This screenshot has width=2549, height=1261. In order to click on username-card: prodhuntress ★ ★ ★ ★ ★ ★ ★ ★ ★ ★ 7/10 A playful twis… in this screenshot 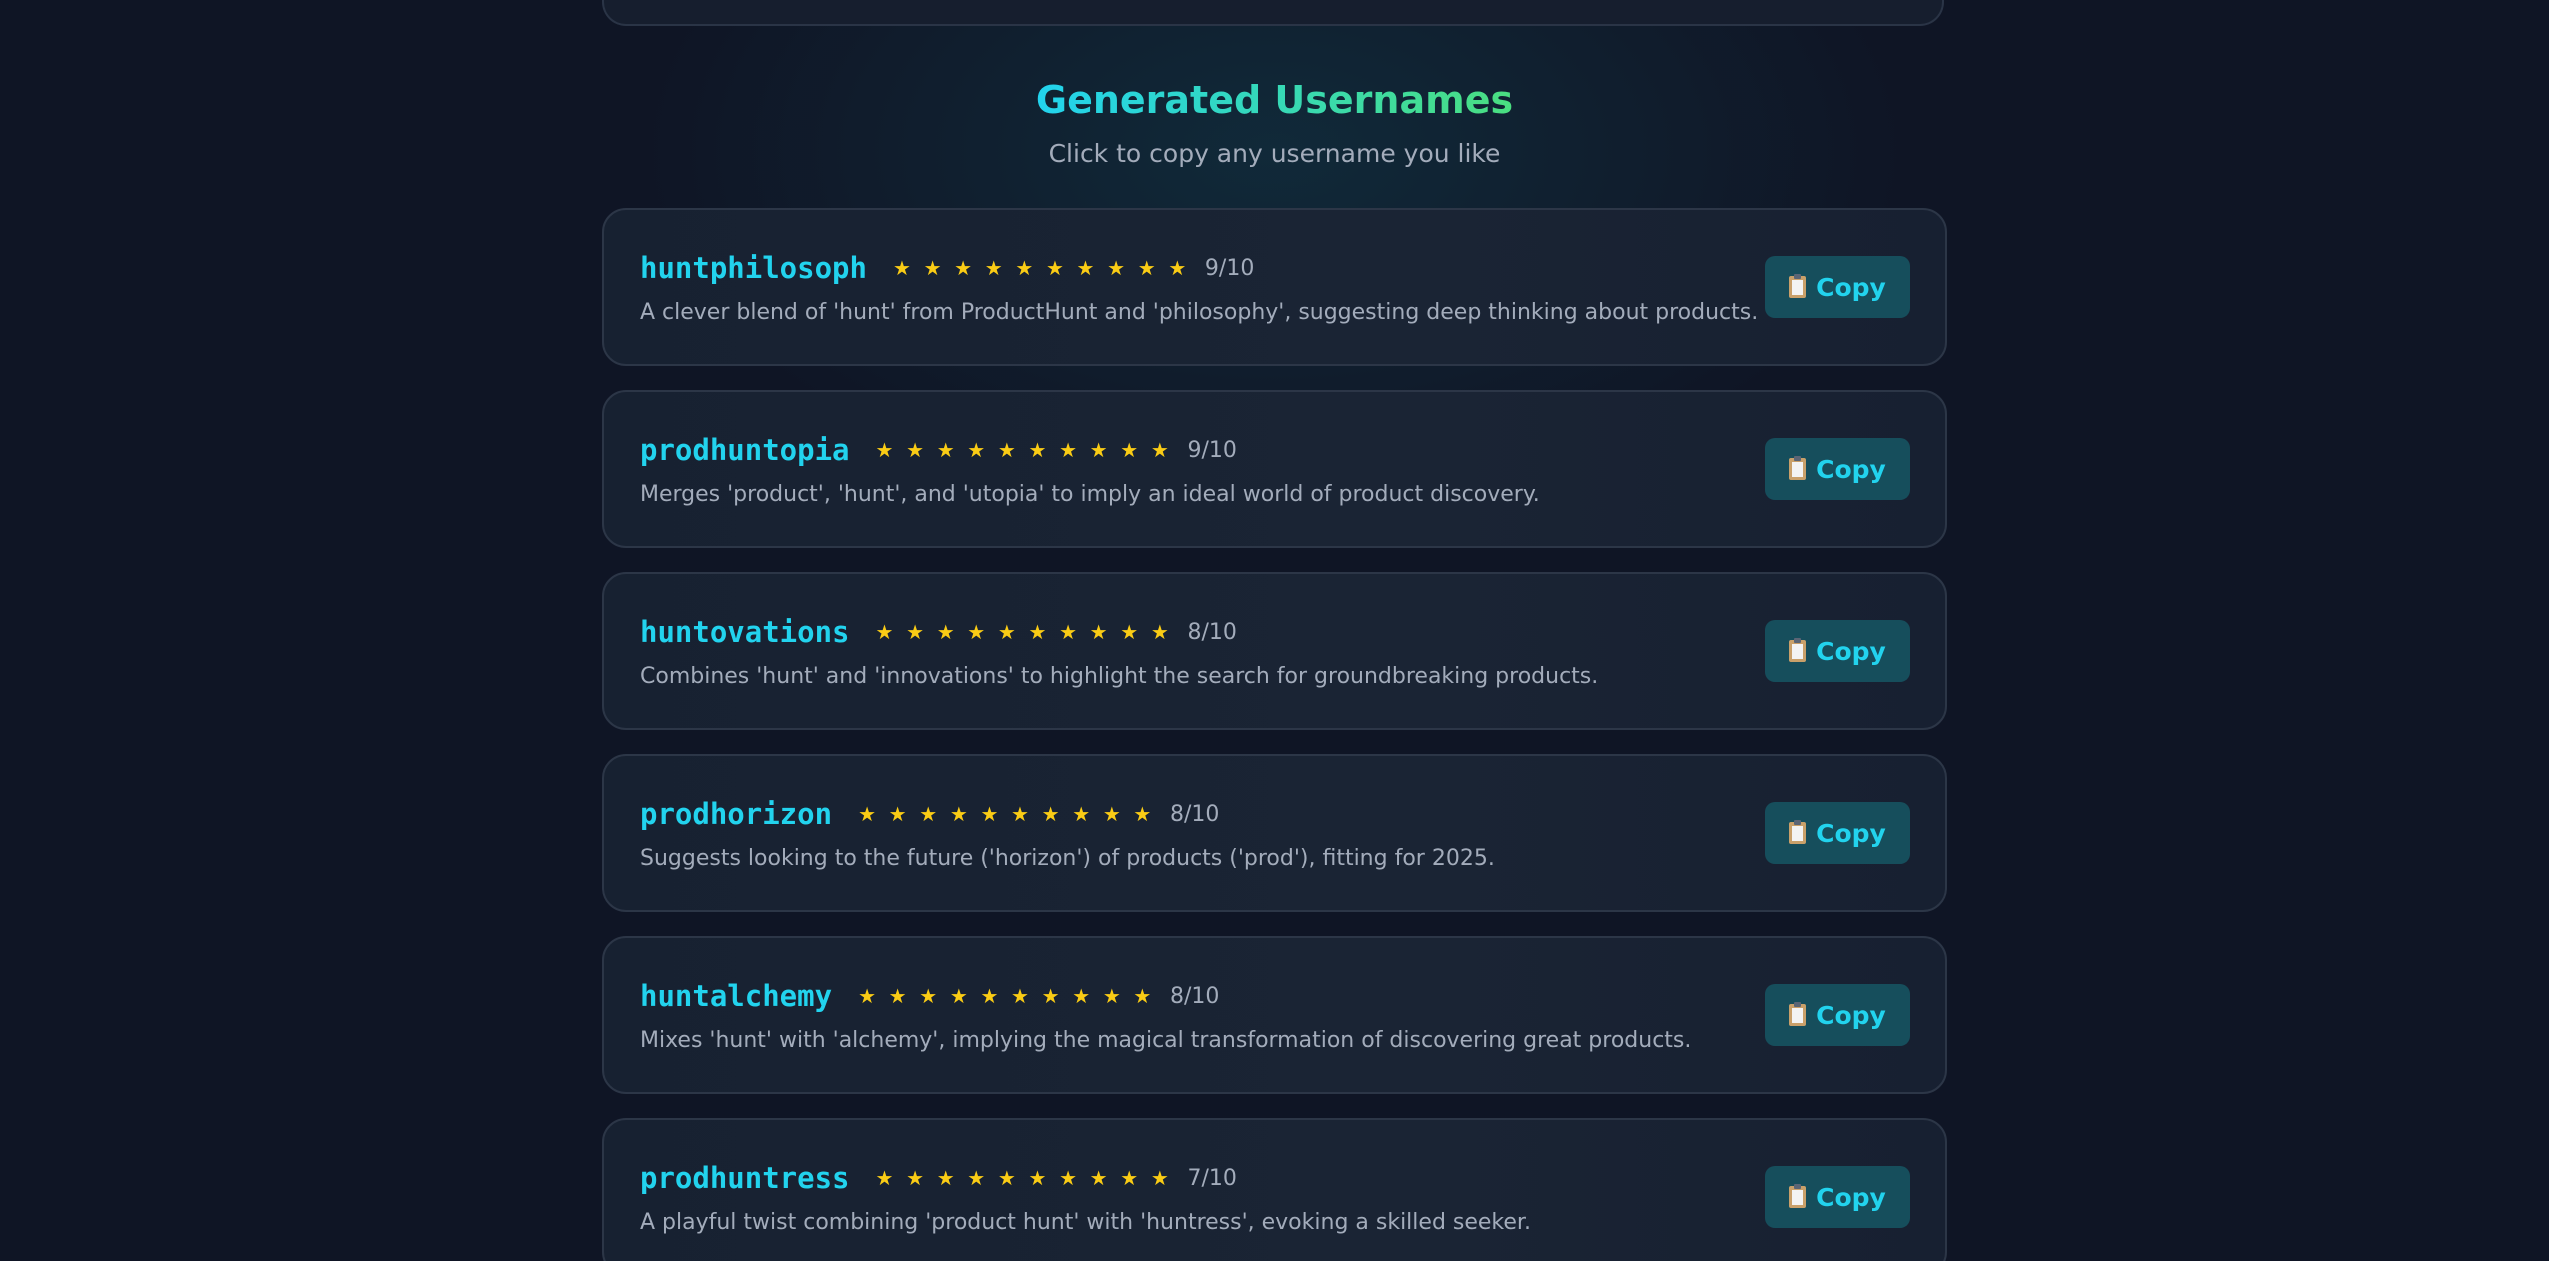, I will do `click(1274, 1189)`.